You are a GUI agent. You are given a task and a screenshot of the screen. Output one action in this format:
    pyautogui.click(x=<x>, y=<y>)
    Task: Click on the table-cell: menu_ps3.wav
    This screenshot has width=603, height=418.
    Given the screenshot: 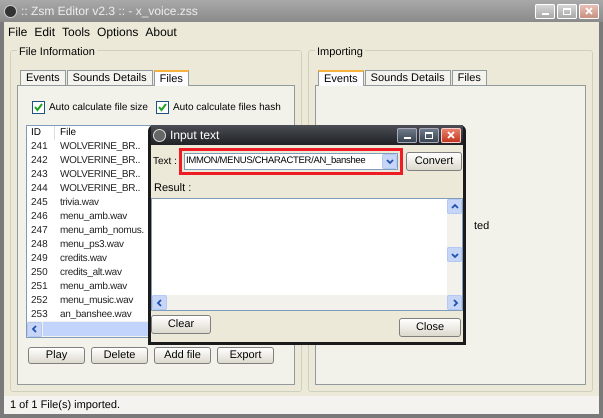 What is the action you would take?
    pyautogui.click(x=92, y=245)
    